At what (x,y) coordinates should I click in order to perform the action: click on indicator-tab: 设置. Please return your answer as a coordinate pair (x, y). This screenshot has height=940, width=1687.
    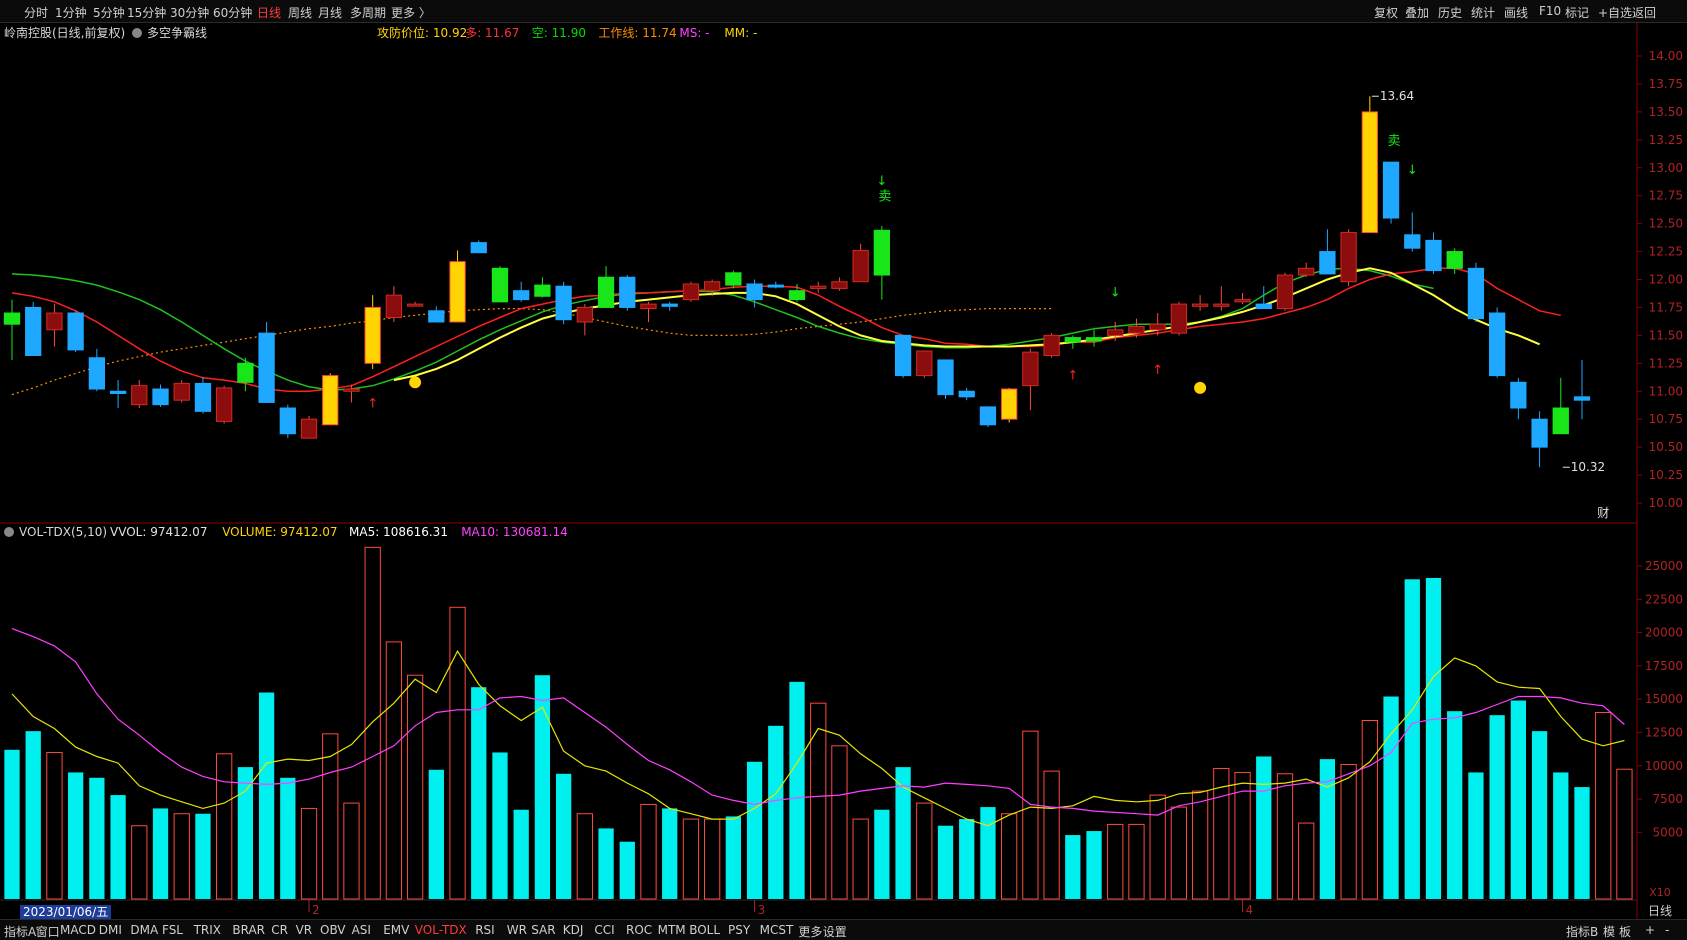
    Looking at the image, I should click on (835, 931).